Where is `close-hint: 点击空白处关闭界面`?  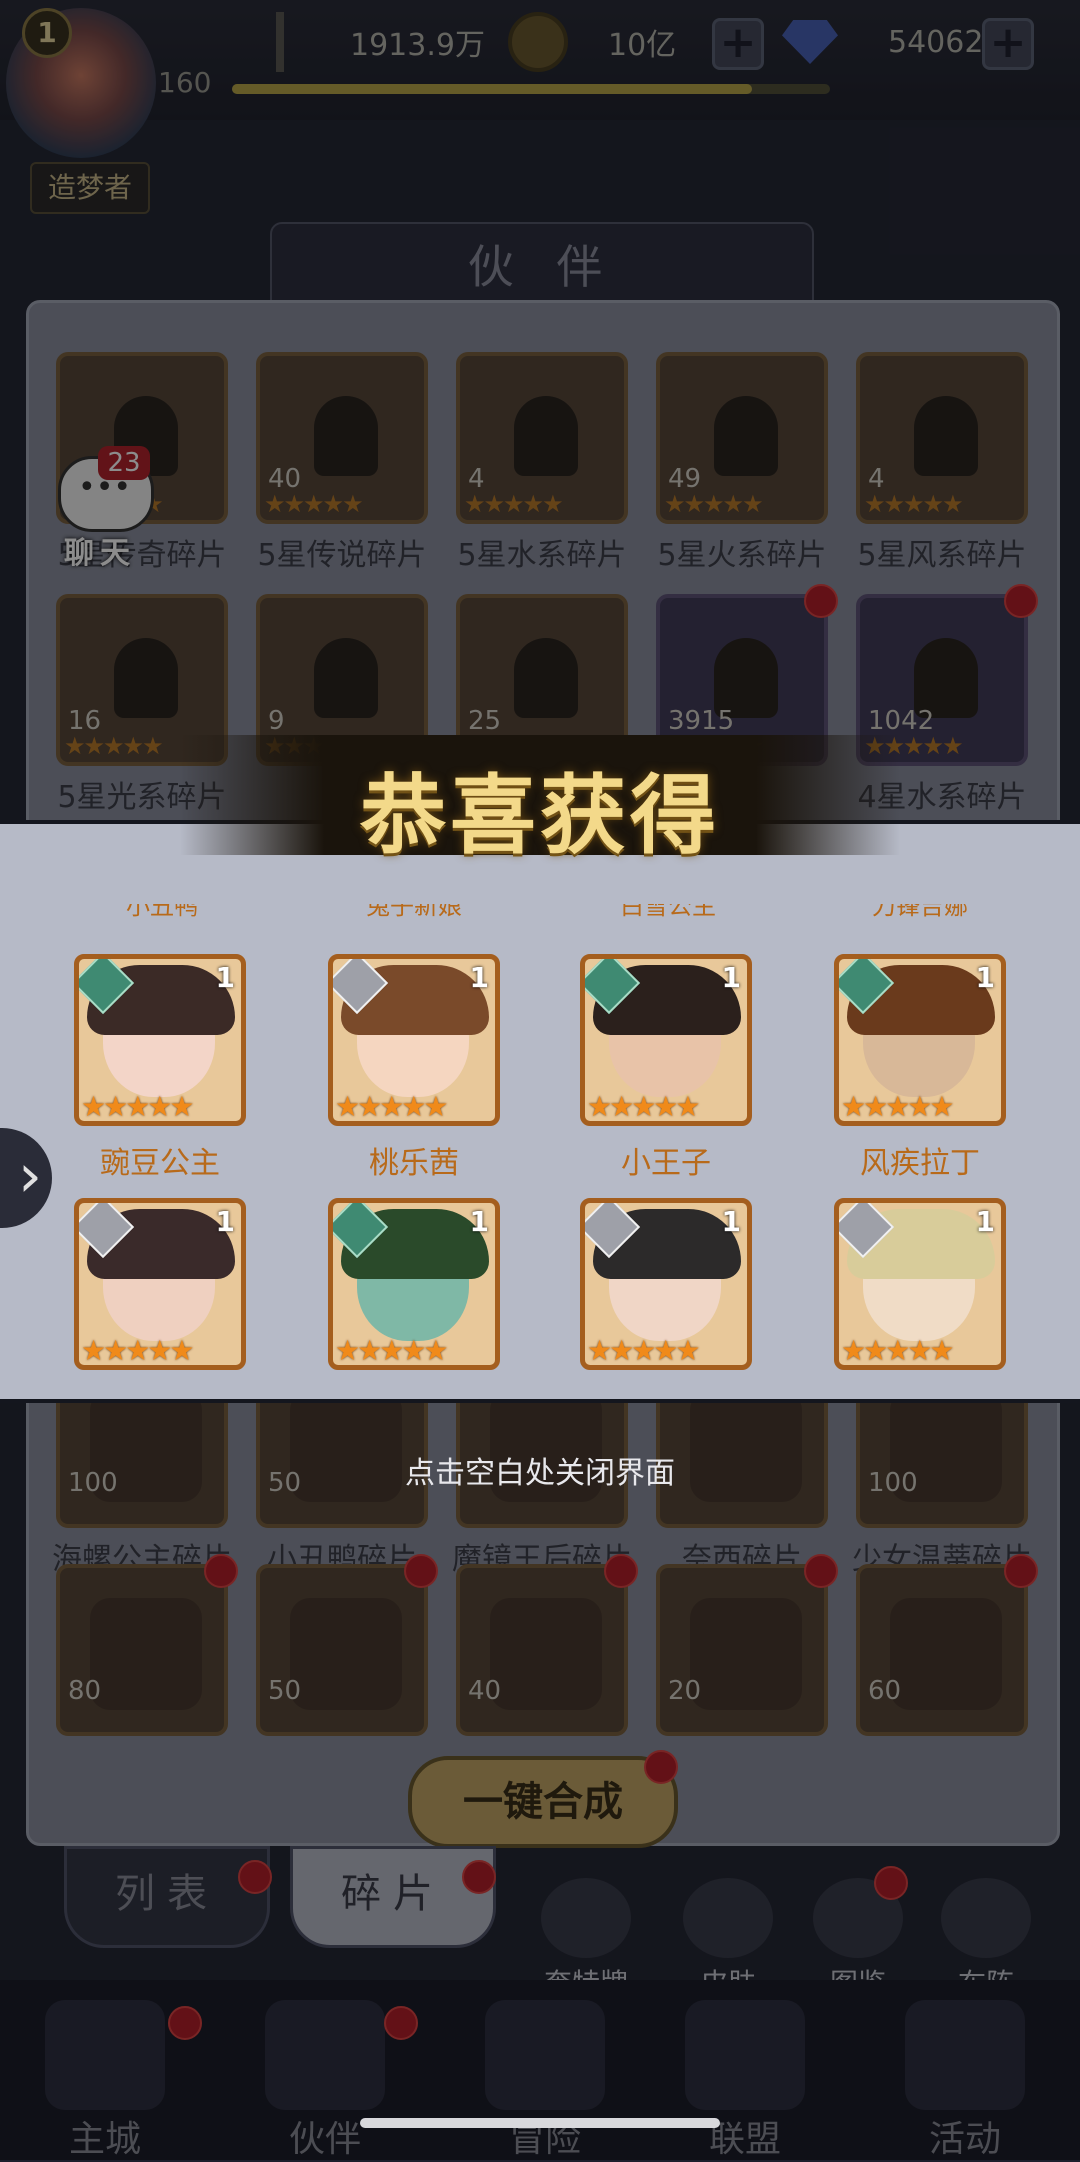
close-hint: 点击空白处关闭界面 is located at coordinates (540, 1470).